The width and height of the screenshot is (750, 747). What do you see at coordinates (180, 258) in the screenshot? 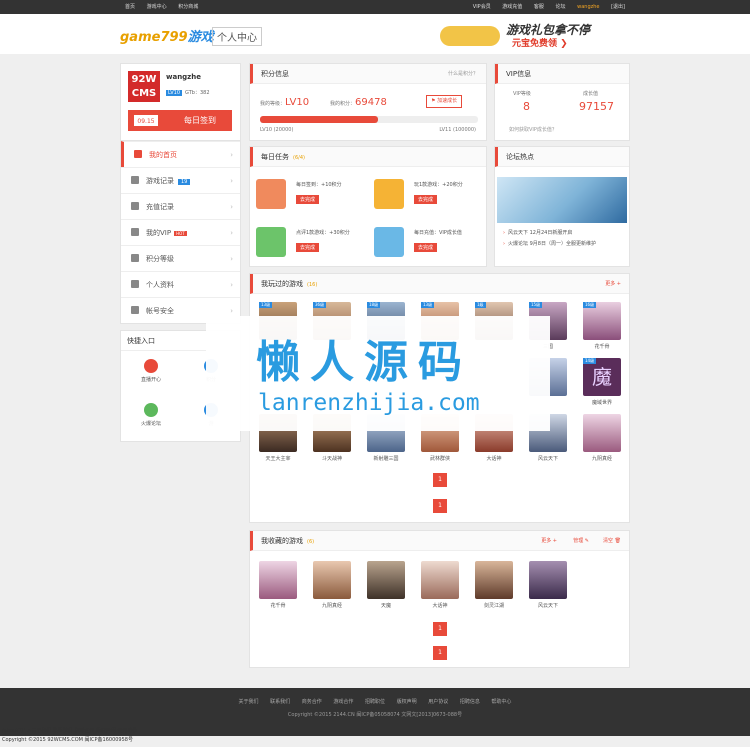
I see `sidebar-item-points-level: 积分等级 ›` at bounding box center [180, 258].